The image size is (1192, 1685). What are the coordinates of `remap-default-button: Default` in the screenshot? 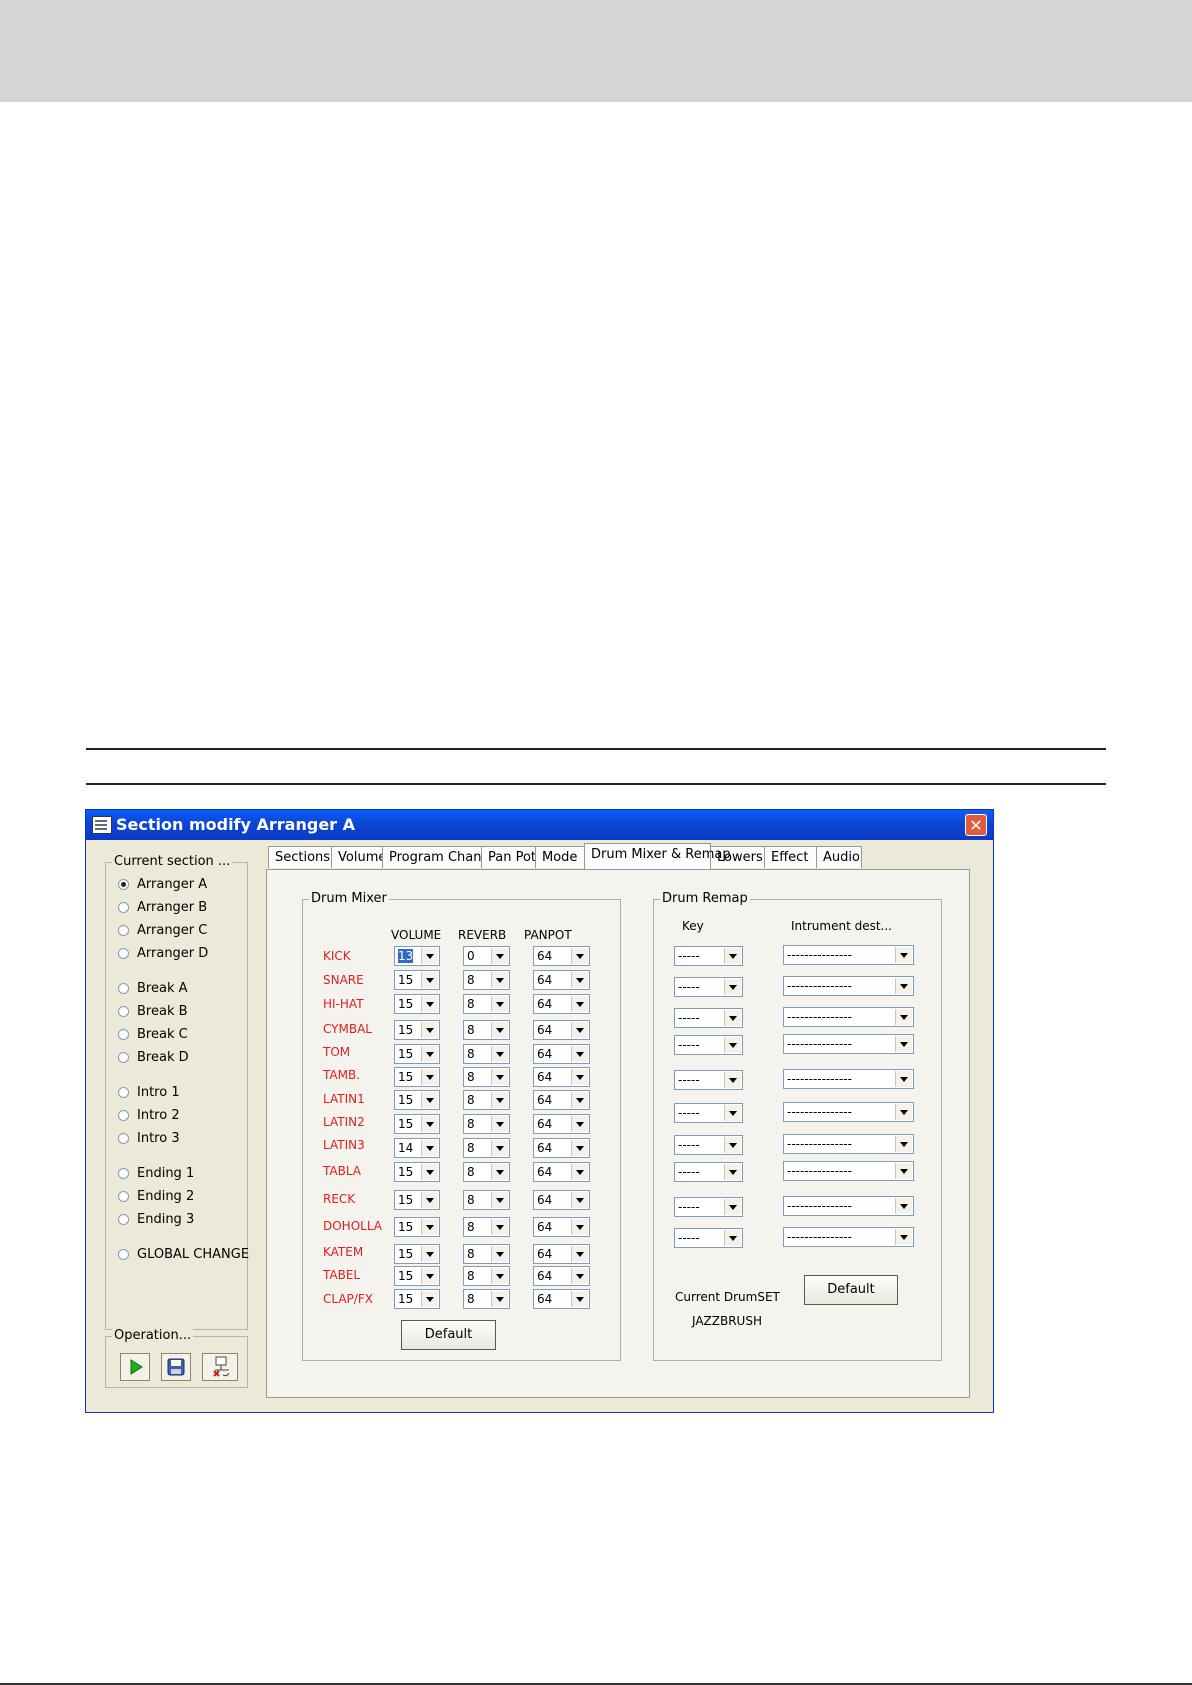 It's located at (851, 1290).